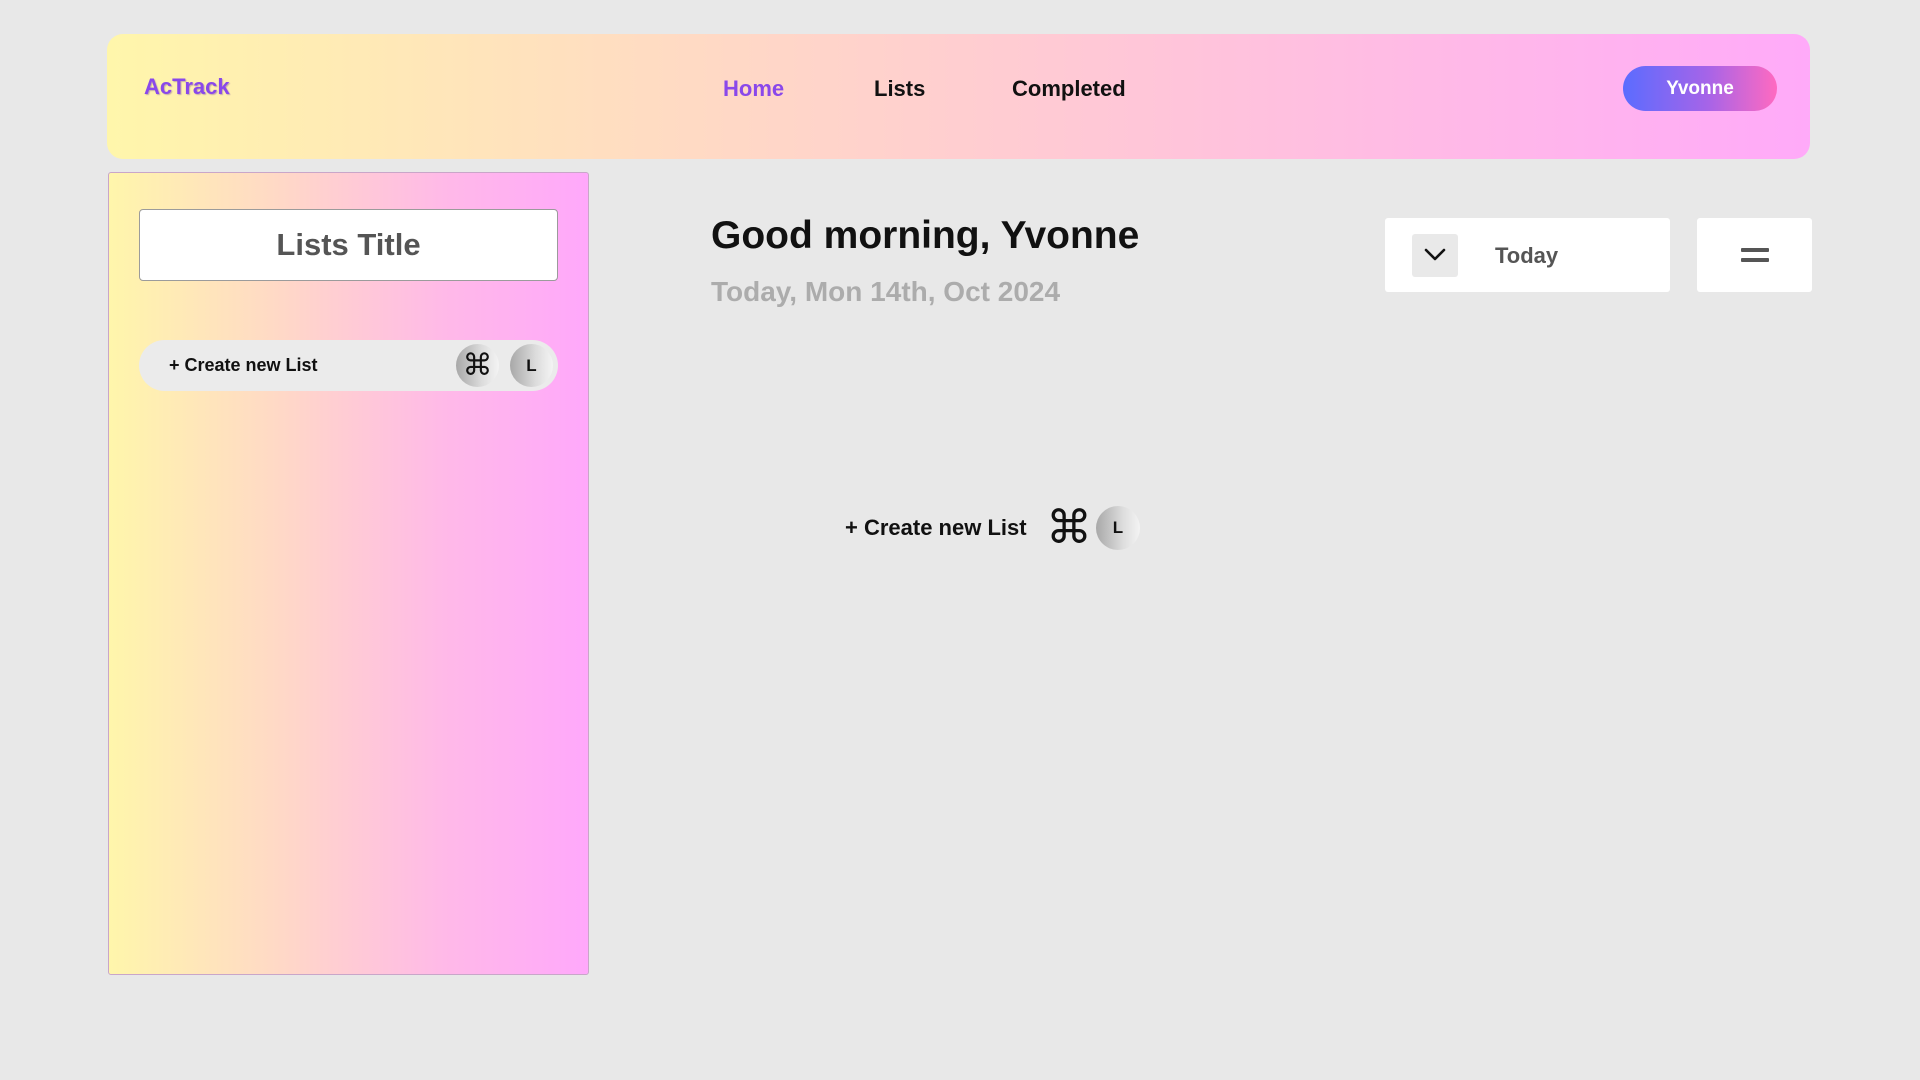 The width and height of the screenshot is (1920, 1080). What do you see at coordinates (1700, 88) in the screenshot?
I see `user-profile-button: Yvonne` at bounding box center [1700, 88].